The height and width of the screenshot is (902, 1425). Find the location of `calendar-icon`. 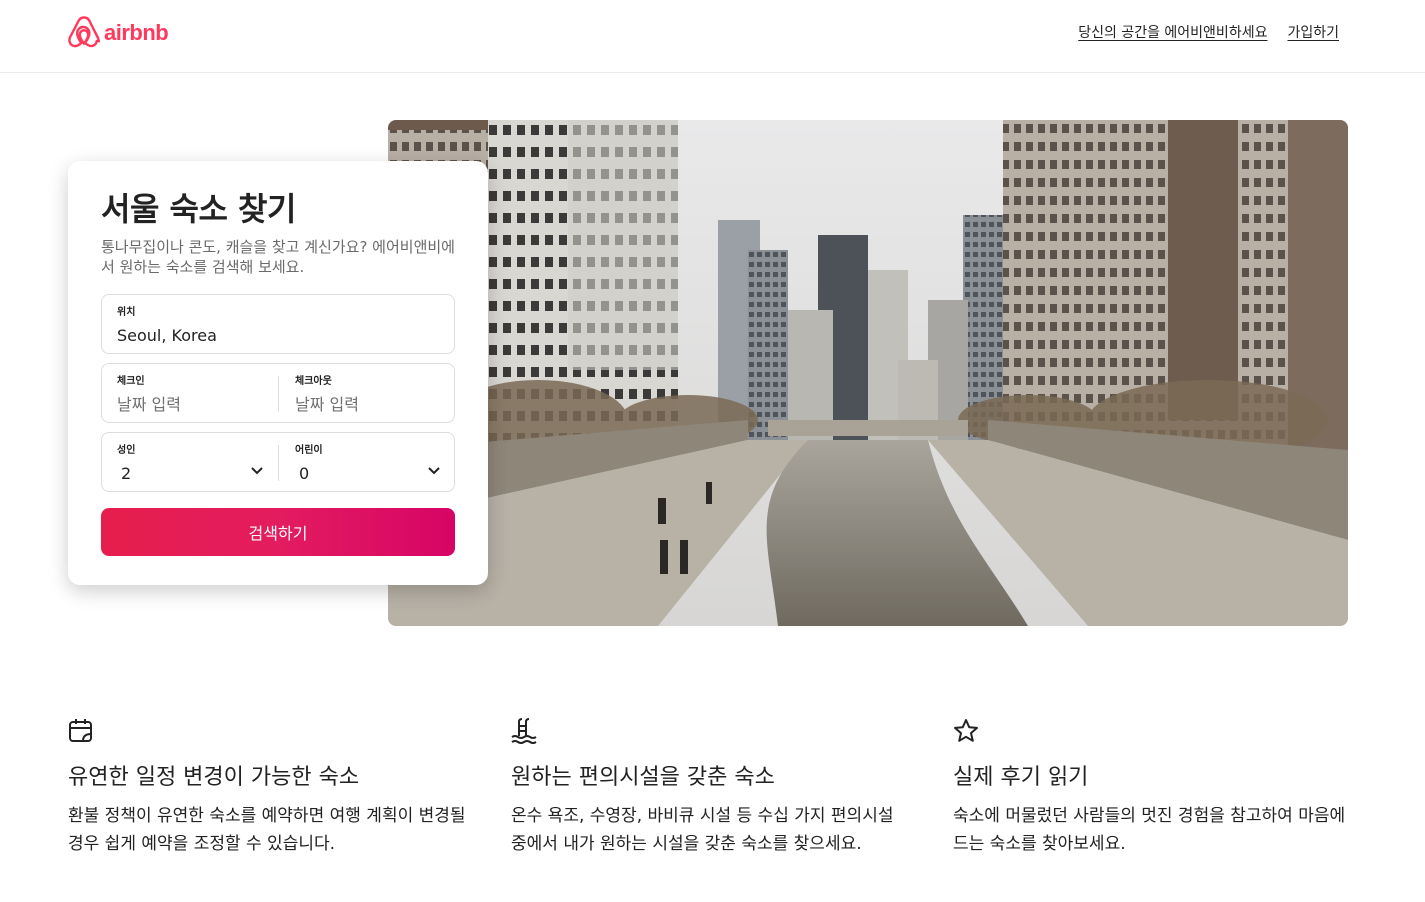

calendar-icon is located at coordinates (80, 730).